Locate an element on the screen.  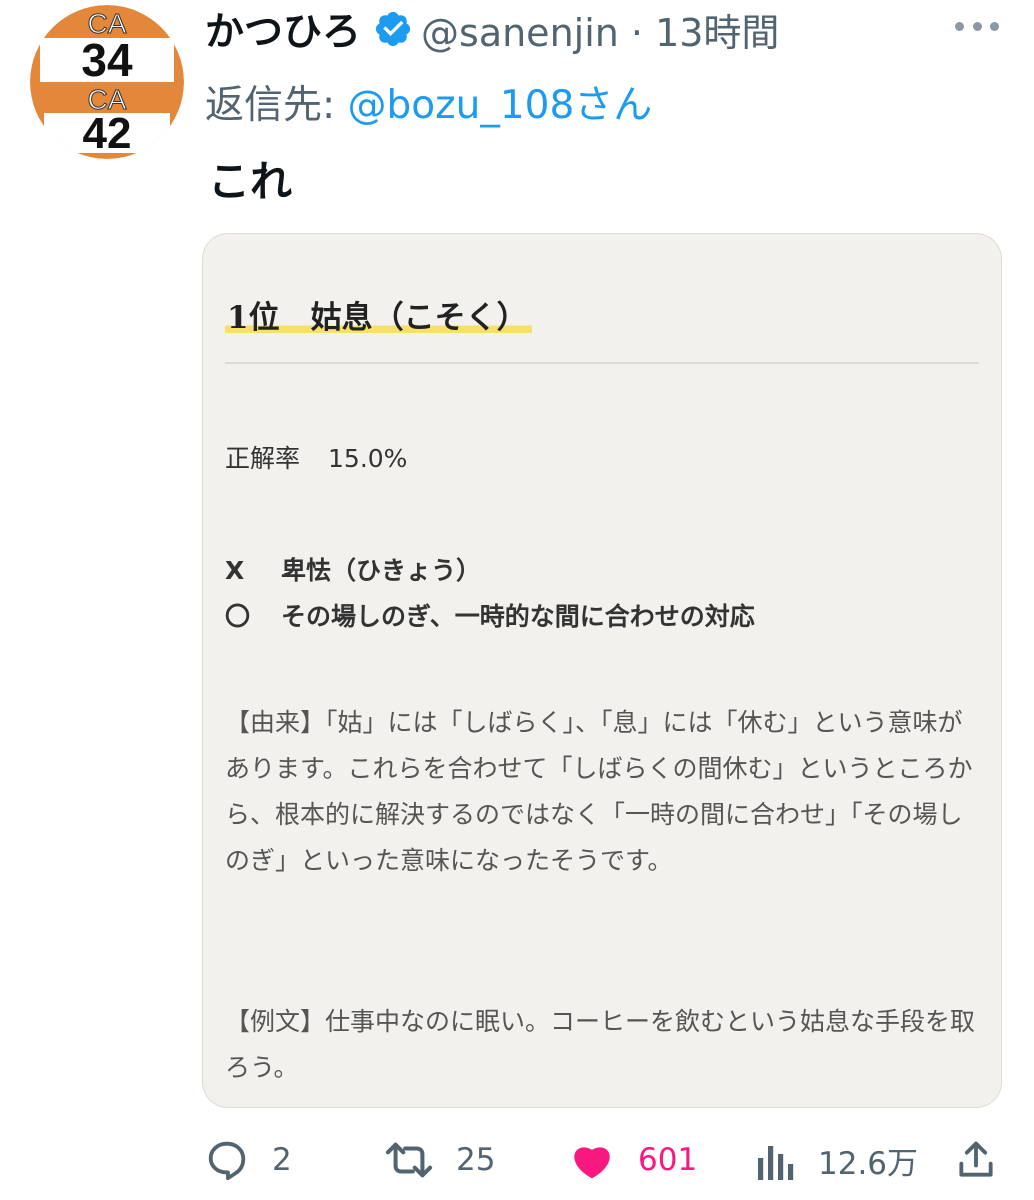
reply-count: 2 is located at coordinates (282, 1160).